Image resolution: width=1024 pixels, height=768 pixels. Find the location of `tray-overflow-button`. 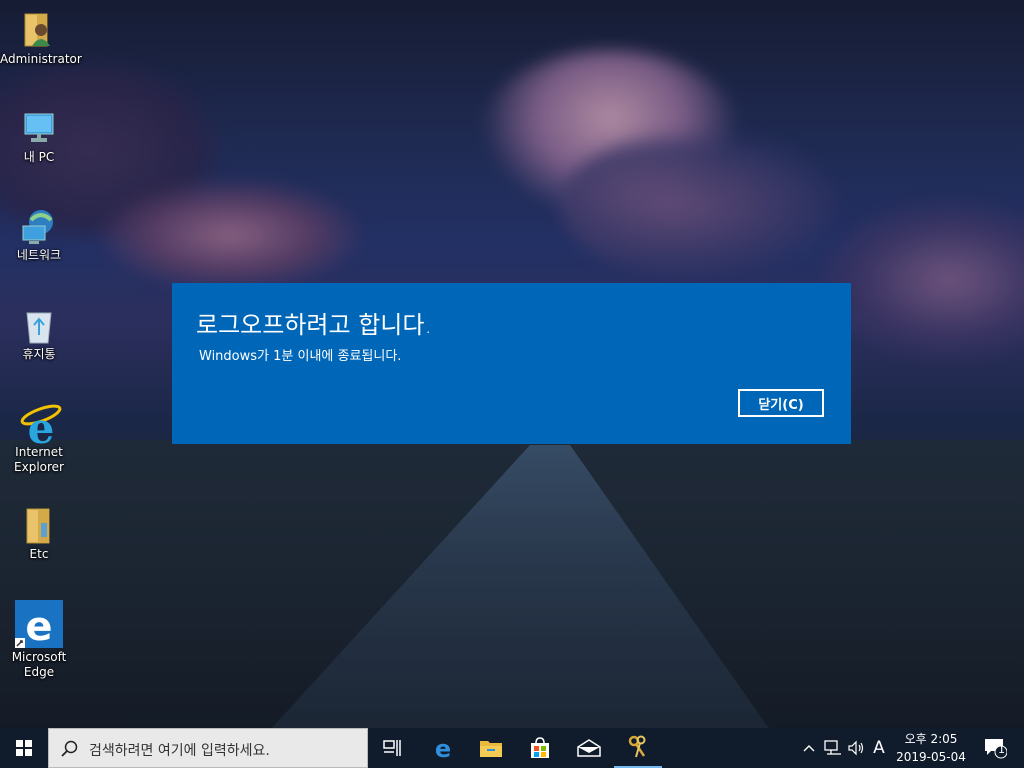

tray-overflow-button is located at coordinates (809, 748).